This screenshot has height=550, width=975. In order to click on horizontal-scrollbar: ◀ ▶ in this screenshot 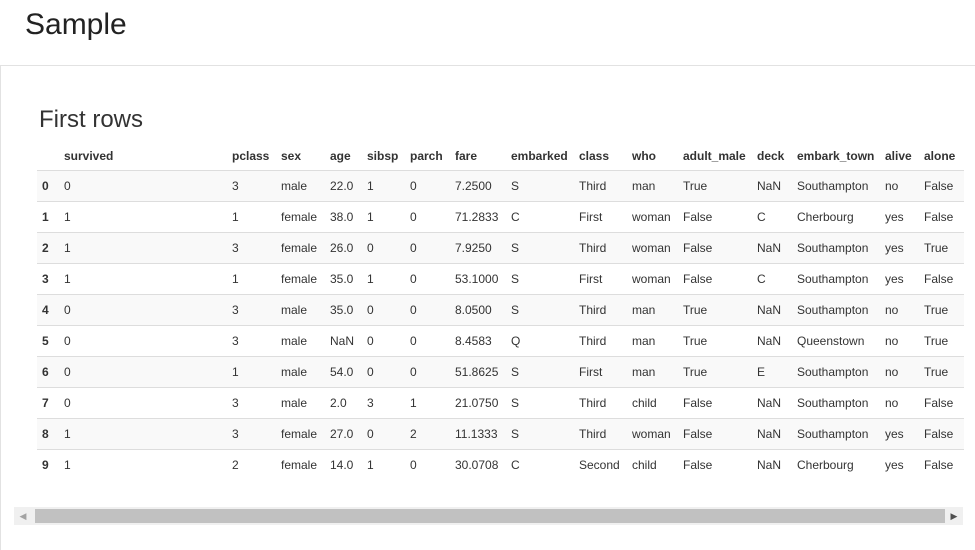, I will do `click(488, 516)`.